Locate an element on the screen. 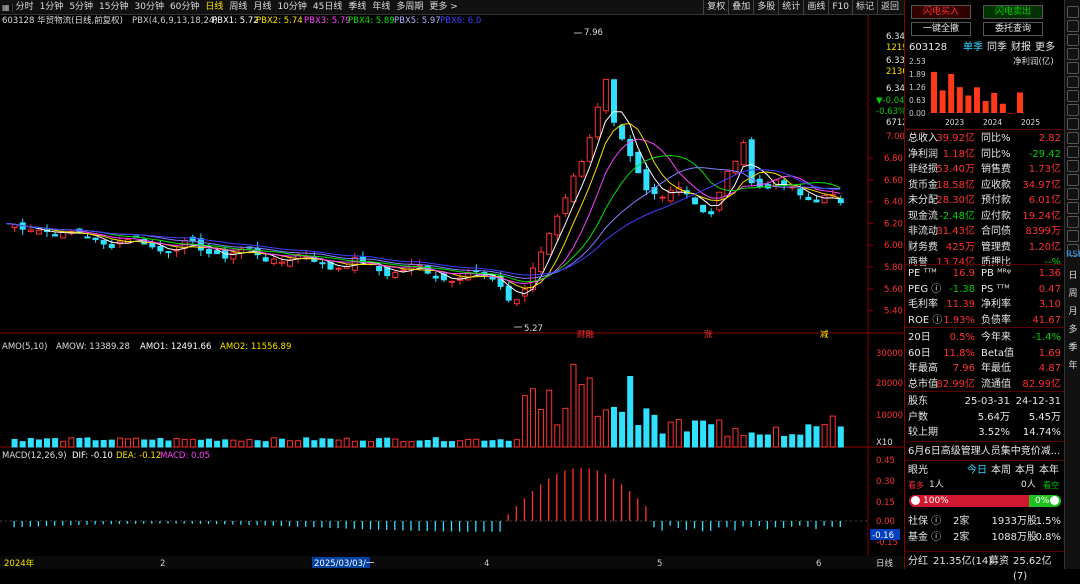 The height and width of the screenshot is (584, 1080). bull-icon is located at coordinates (915, 500).